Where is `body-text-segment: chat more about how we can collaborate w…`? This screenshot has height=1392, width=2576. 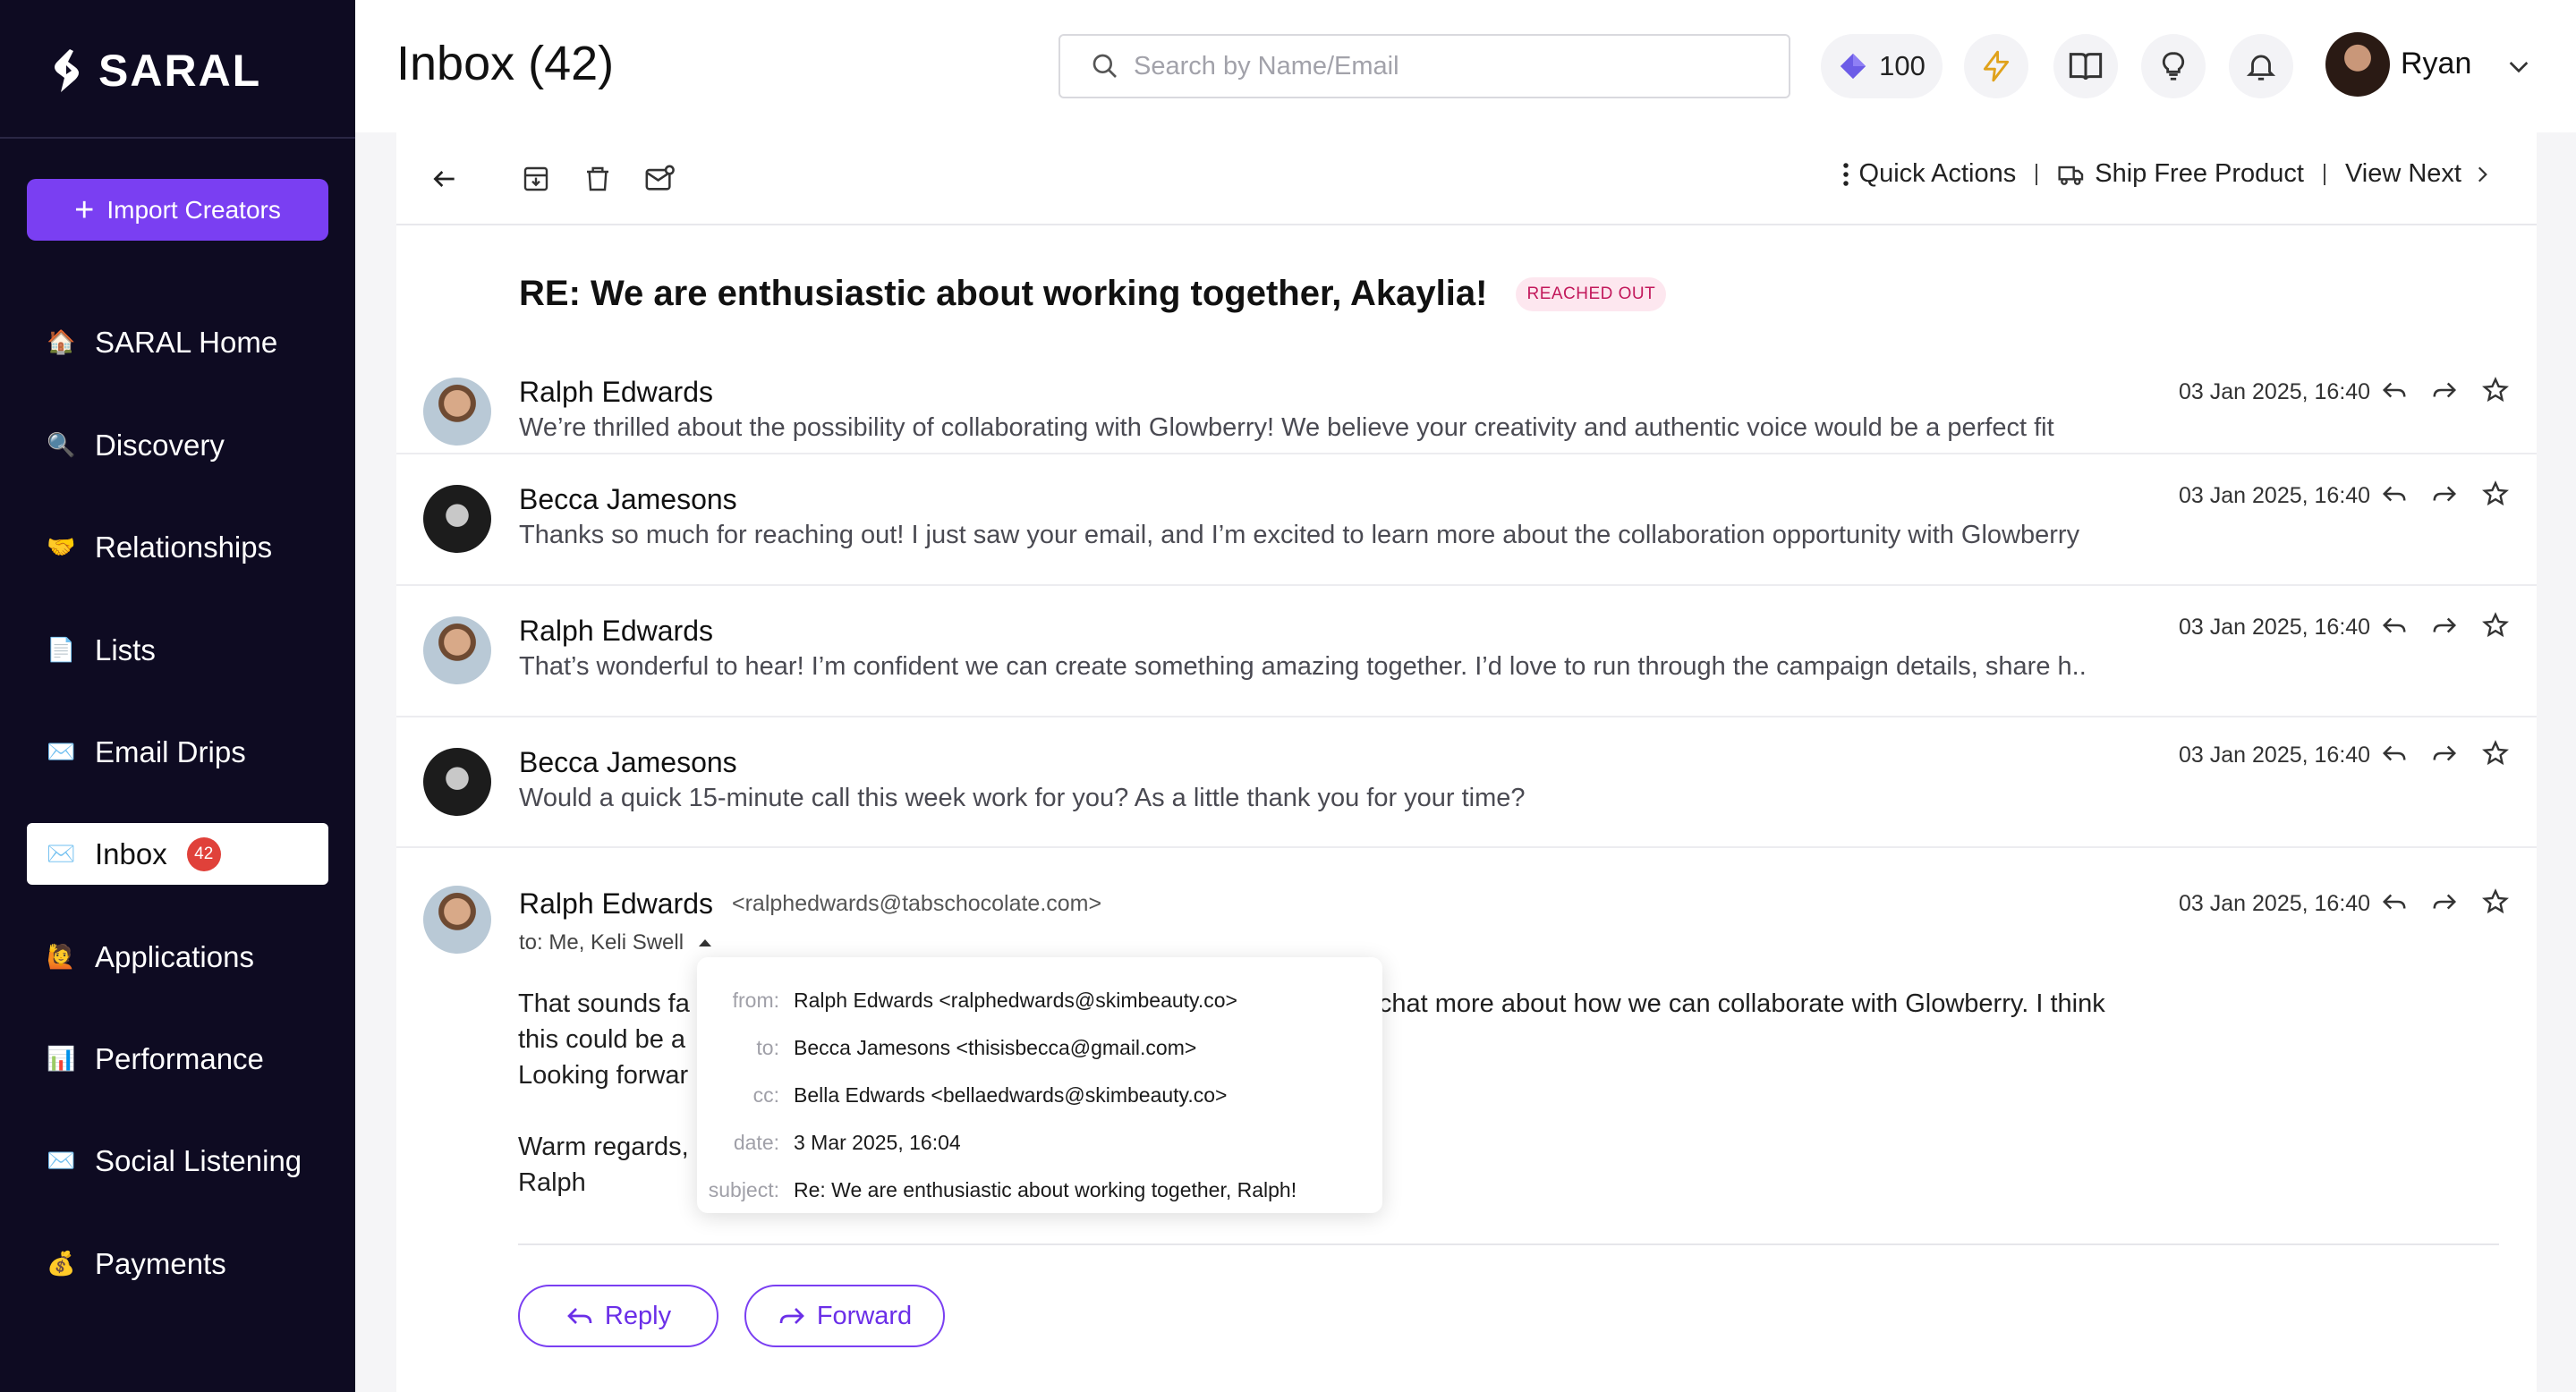 body-text-segment: chat more about how we can collaborate w… is located at coordinates (1741, 1003).